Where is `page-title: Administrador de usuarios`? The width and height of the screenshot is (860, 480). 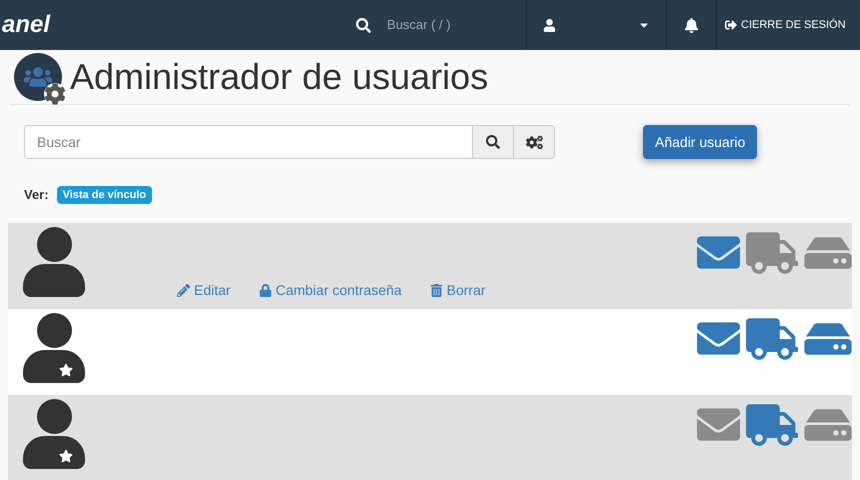
page-title: Administrador de usuarios is located at coordinates (279, 77).